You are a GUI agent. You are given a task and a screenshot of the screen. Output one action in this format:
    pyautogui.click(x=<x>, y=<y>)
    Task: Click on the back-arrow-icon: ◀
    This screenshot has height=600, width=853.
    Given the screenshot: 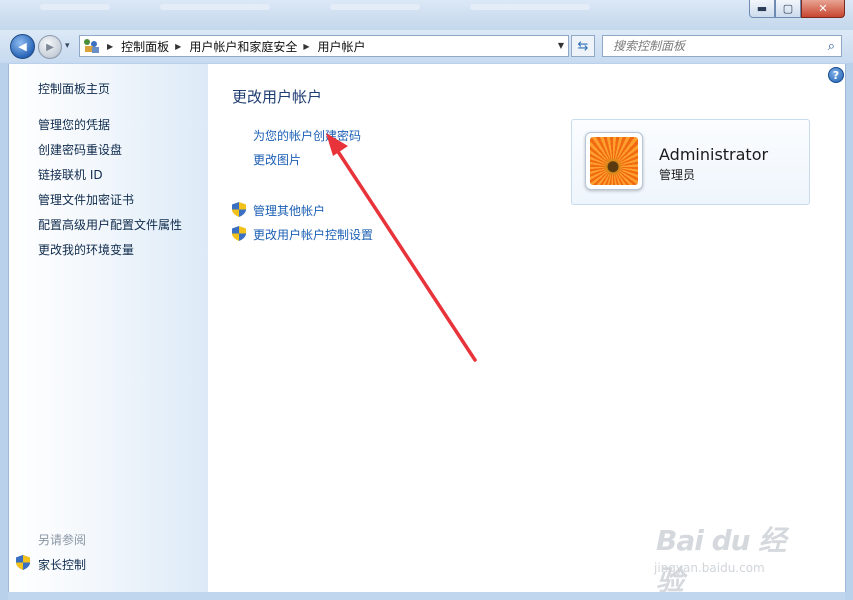 What is the action you would take?
    pyautogui.click(x=22, y=46)
    